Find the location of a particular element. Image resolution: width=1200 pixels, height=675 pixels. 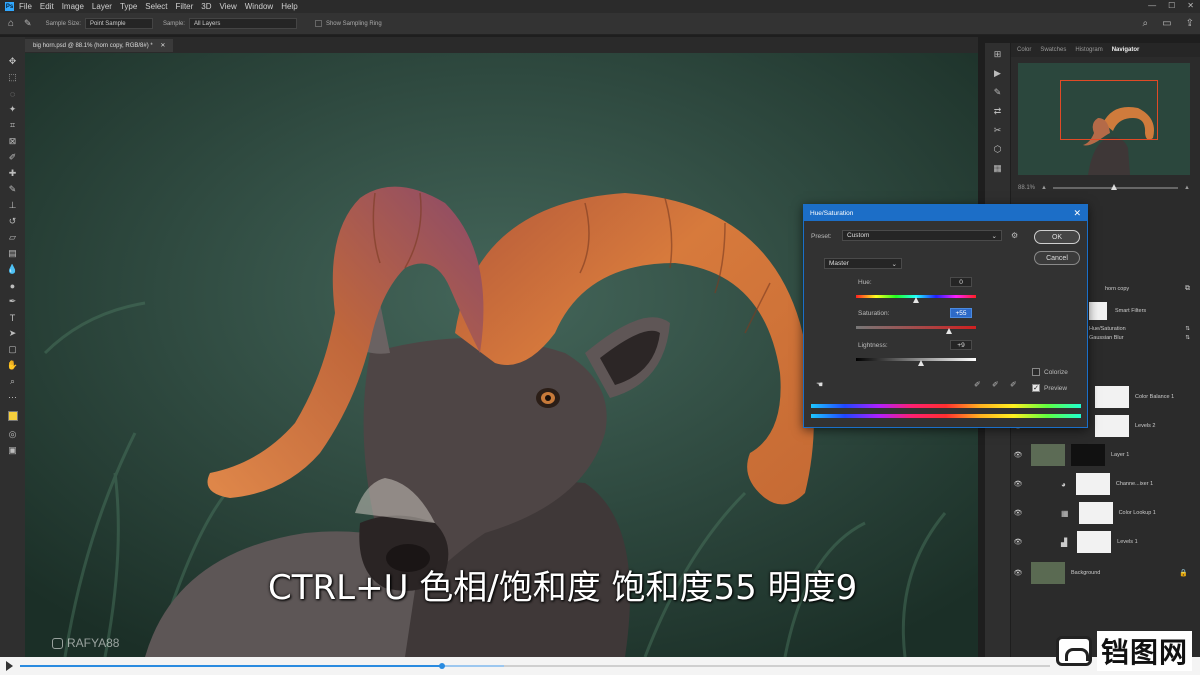

menu-filter: Filter is located at coordinates (185, 6).